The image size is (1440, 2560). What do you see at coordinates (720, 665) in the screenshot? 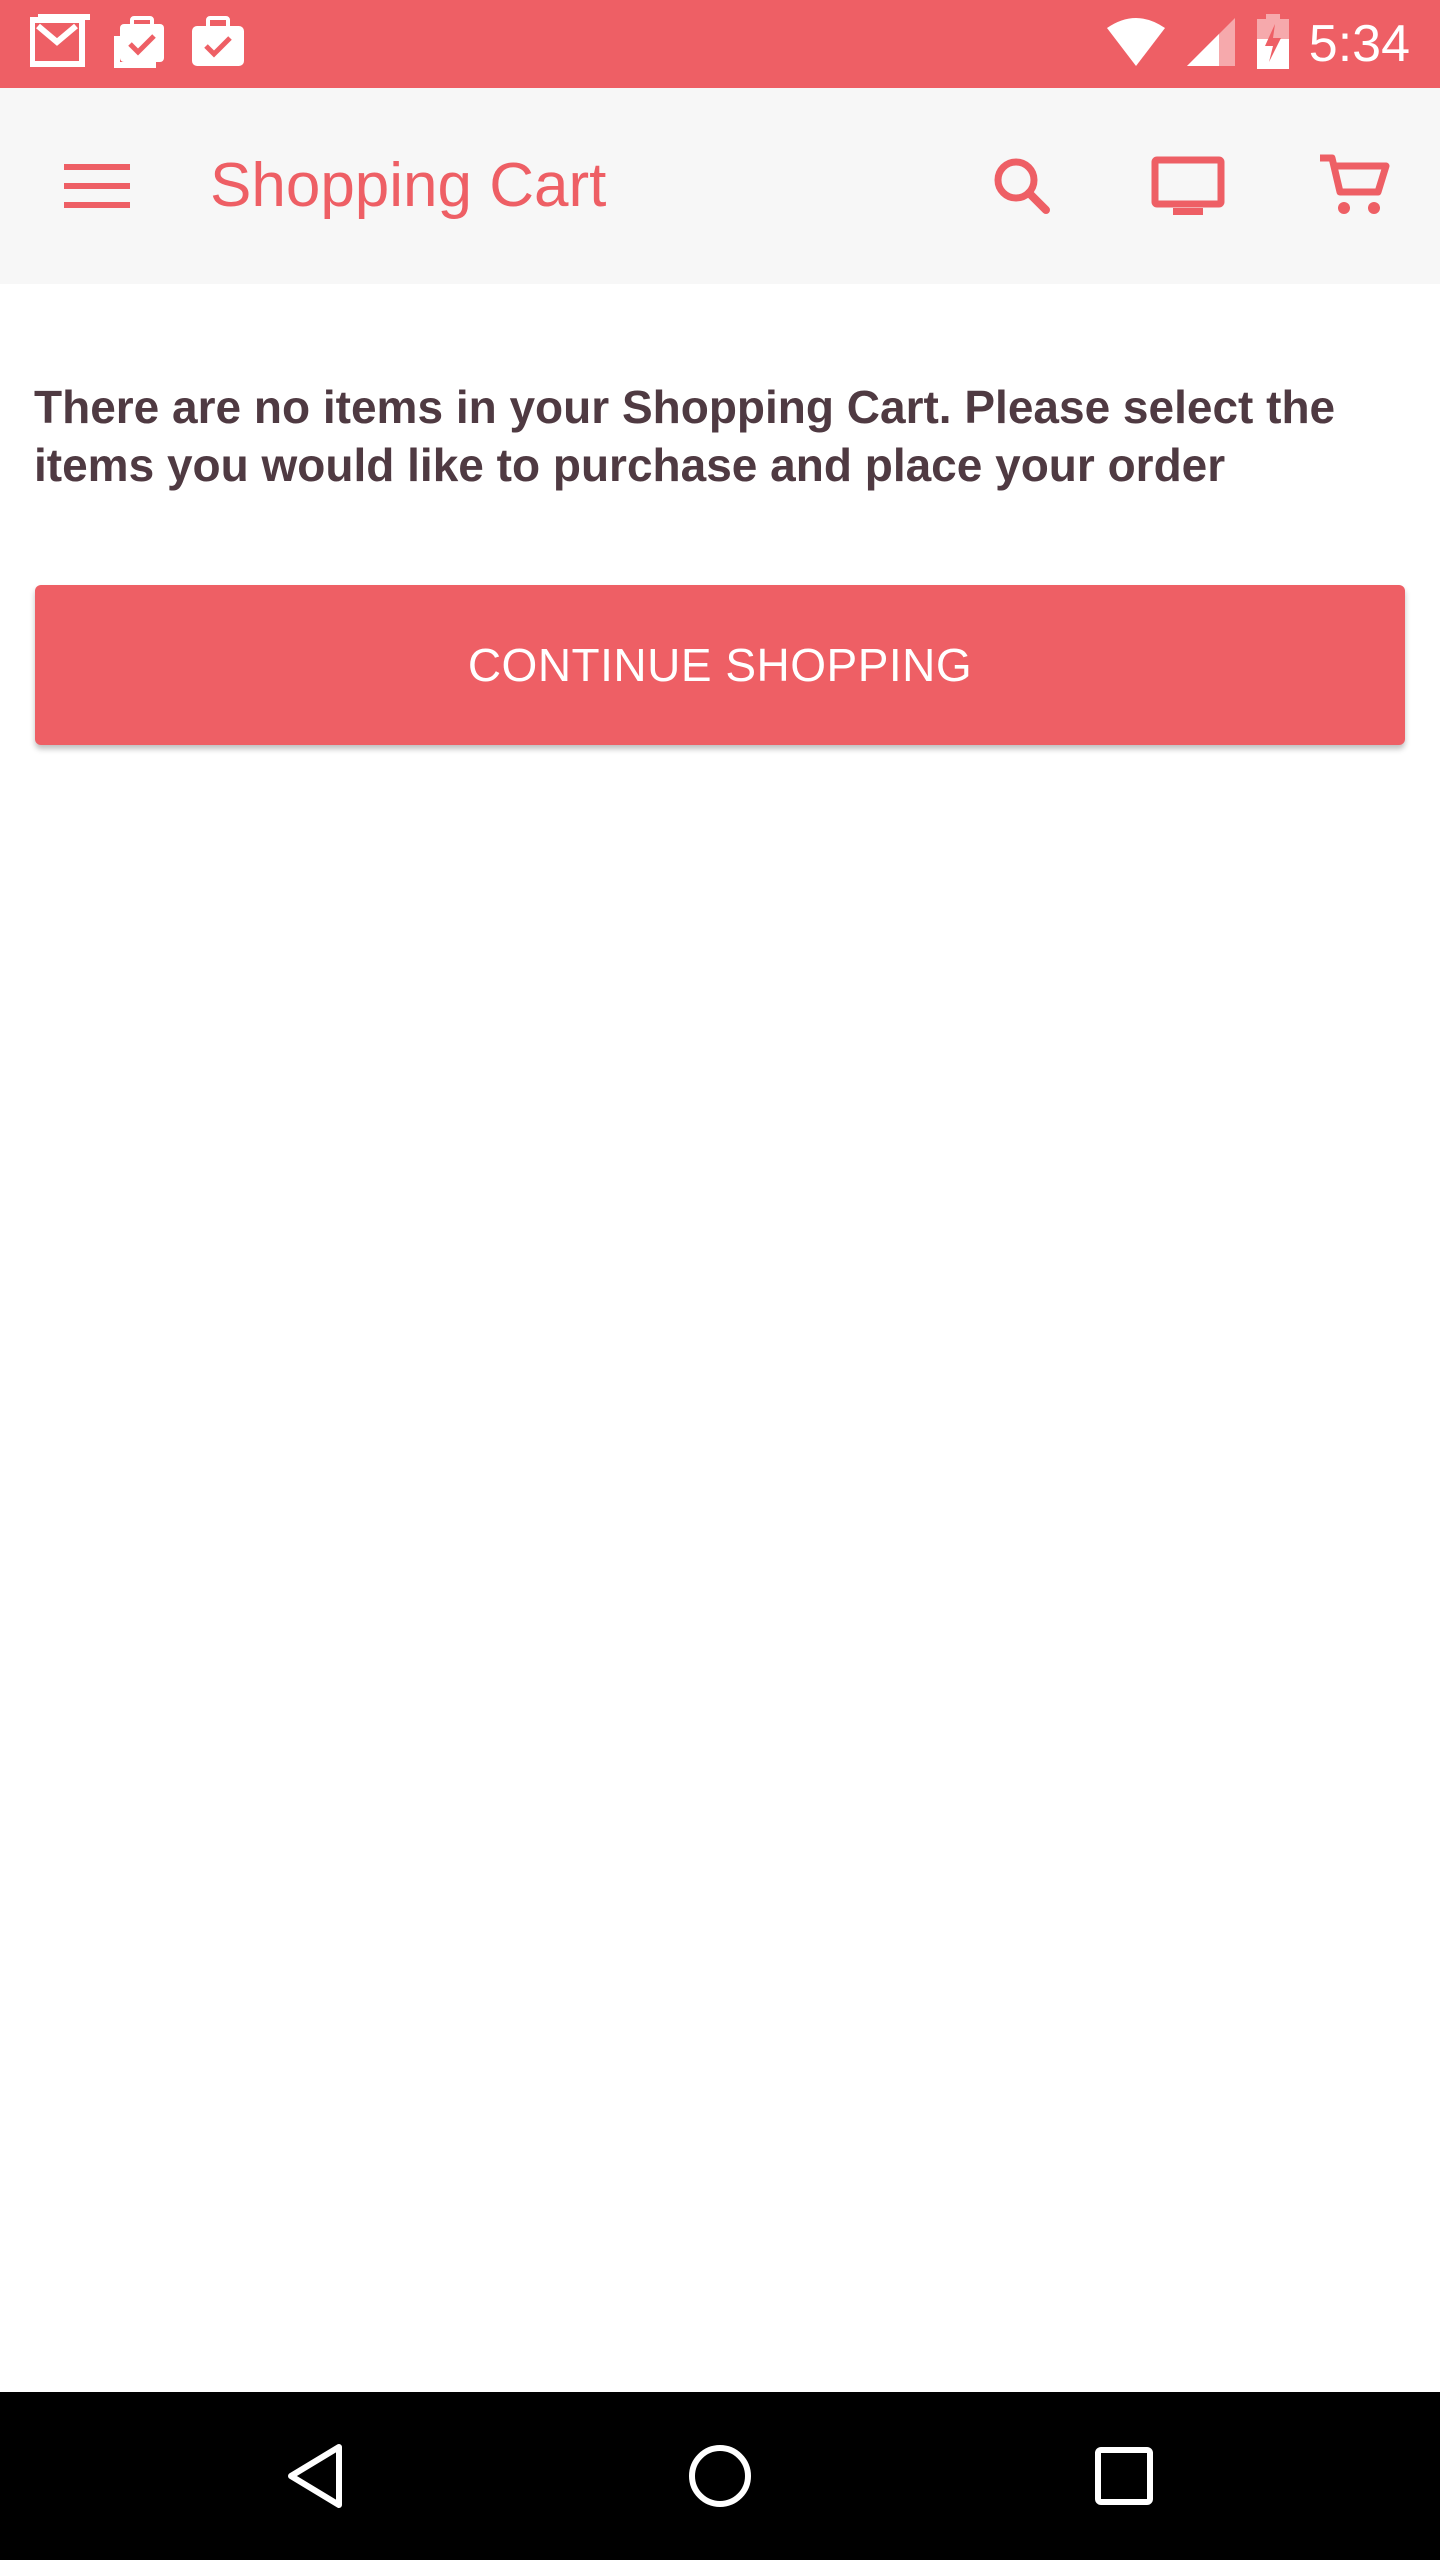
I see `continue-shopping-button: CONTINUE SHOPPING` at bounding box center [720, 665].